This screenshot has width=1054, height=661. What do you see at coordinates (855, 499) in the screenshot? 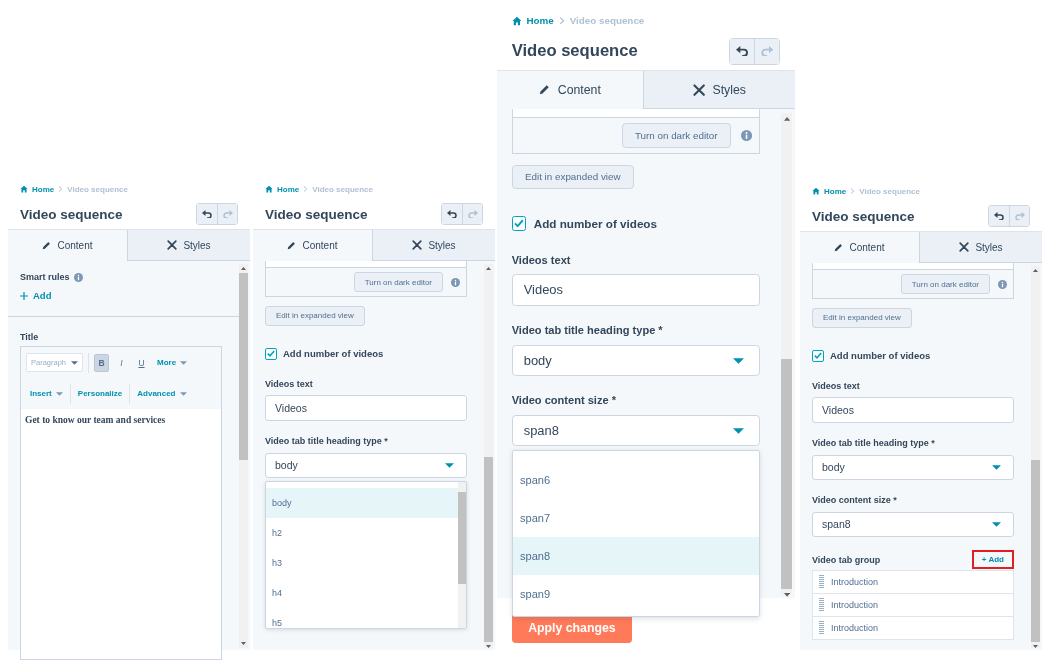
I see `field-label: Video content size *` at bounding box center [855, 499].